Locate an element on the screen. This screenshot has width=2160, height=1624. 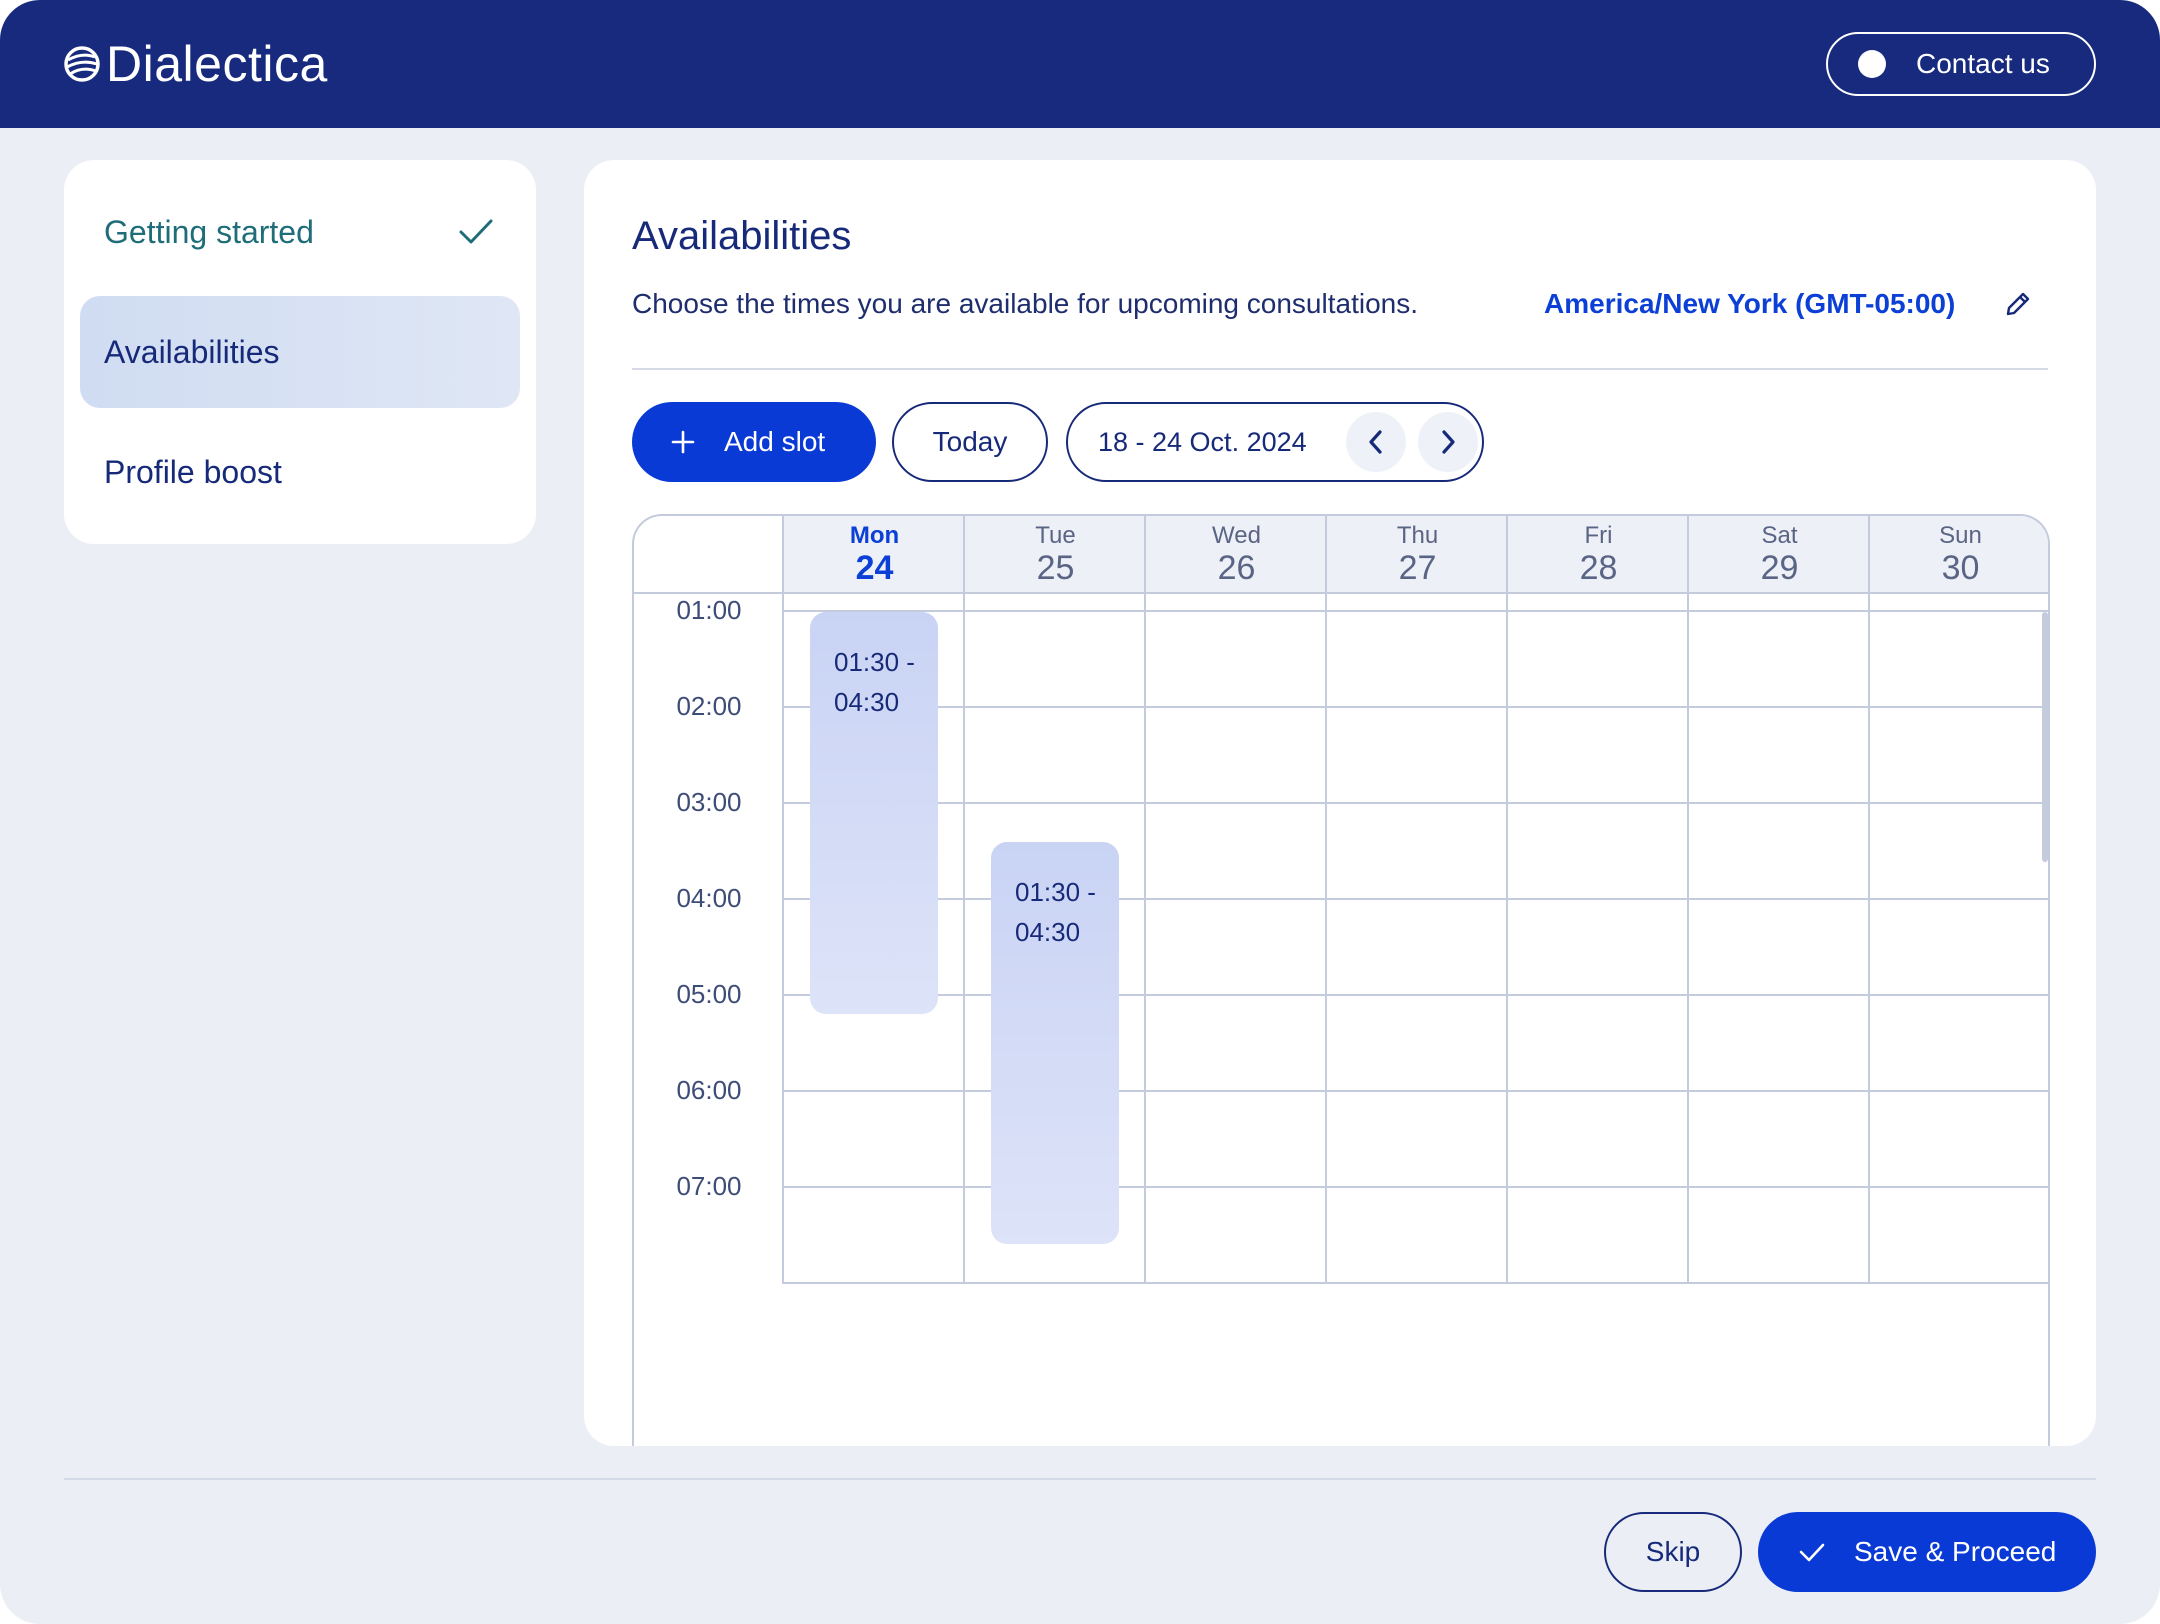
day-number: 25 is located at coordinates (1055, 568).